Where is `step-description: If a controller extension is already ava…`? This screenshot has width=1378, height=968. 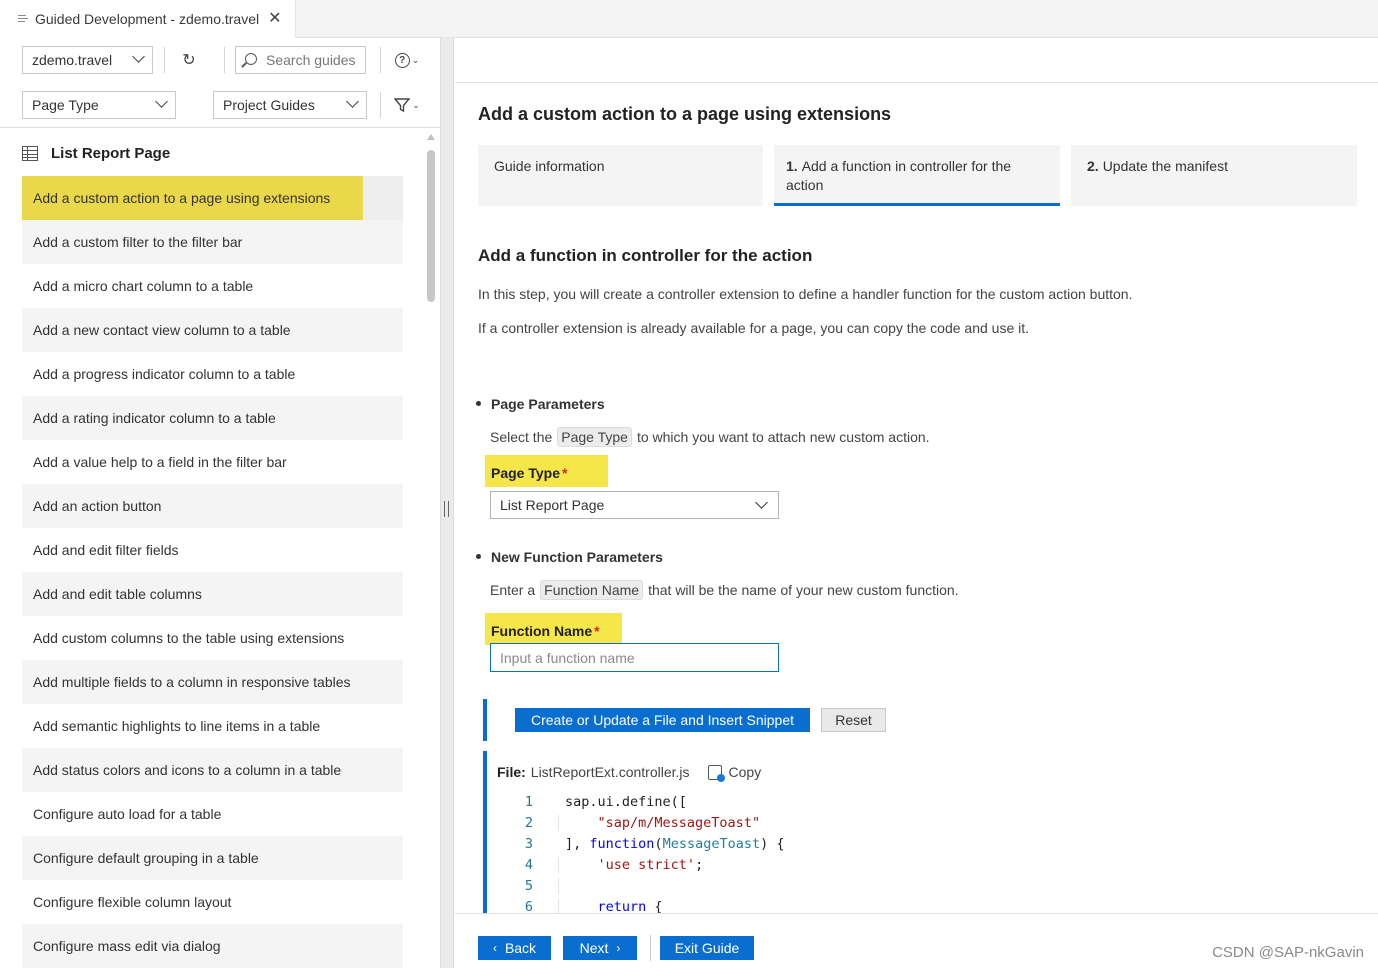
step-description: If a controller extension is already ava… is located at coordinates (754, 328).